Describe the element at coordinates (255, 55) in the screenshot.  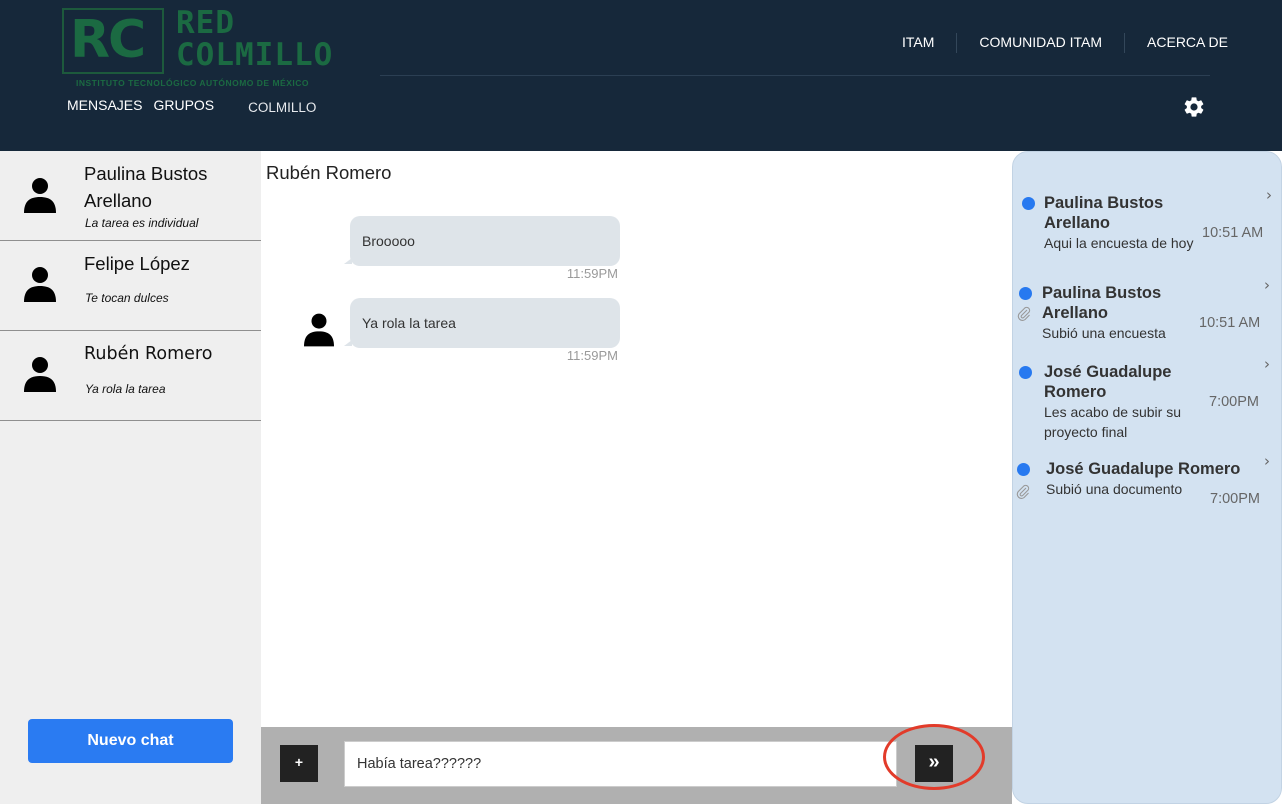
I see `logo-colmillo-text: COLMILLO` at that location.